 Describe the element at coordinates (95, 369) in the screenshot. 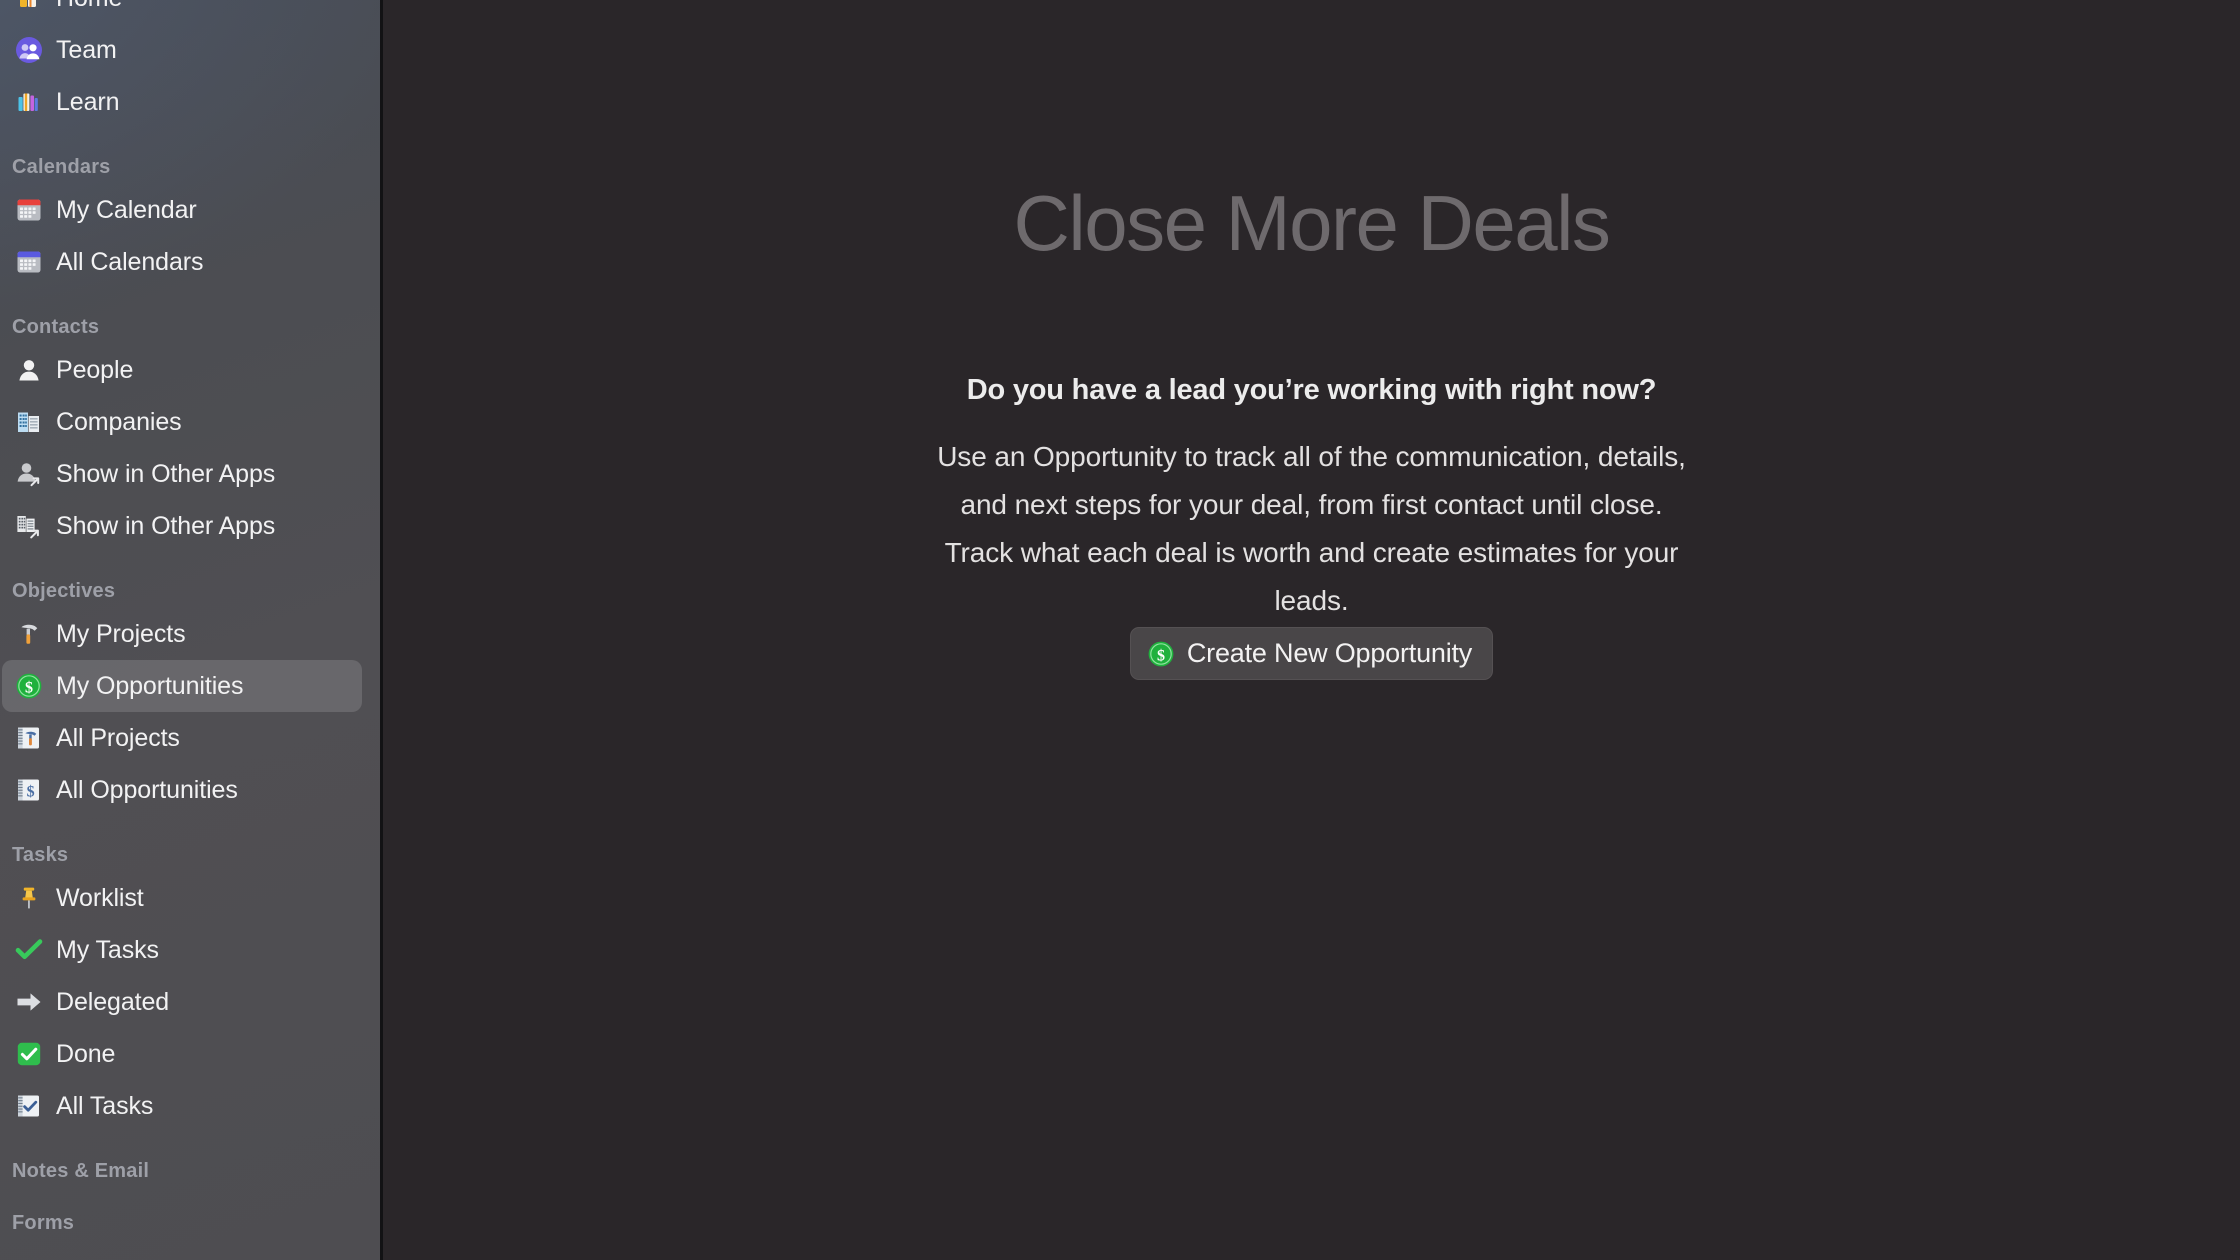

I see `sidebar-item-label: People` at that location.